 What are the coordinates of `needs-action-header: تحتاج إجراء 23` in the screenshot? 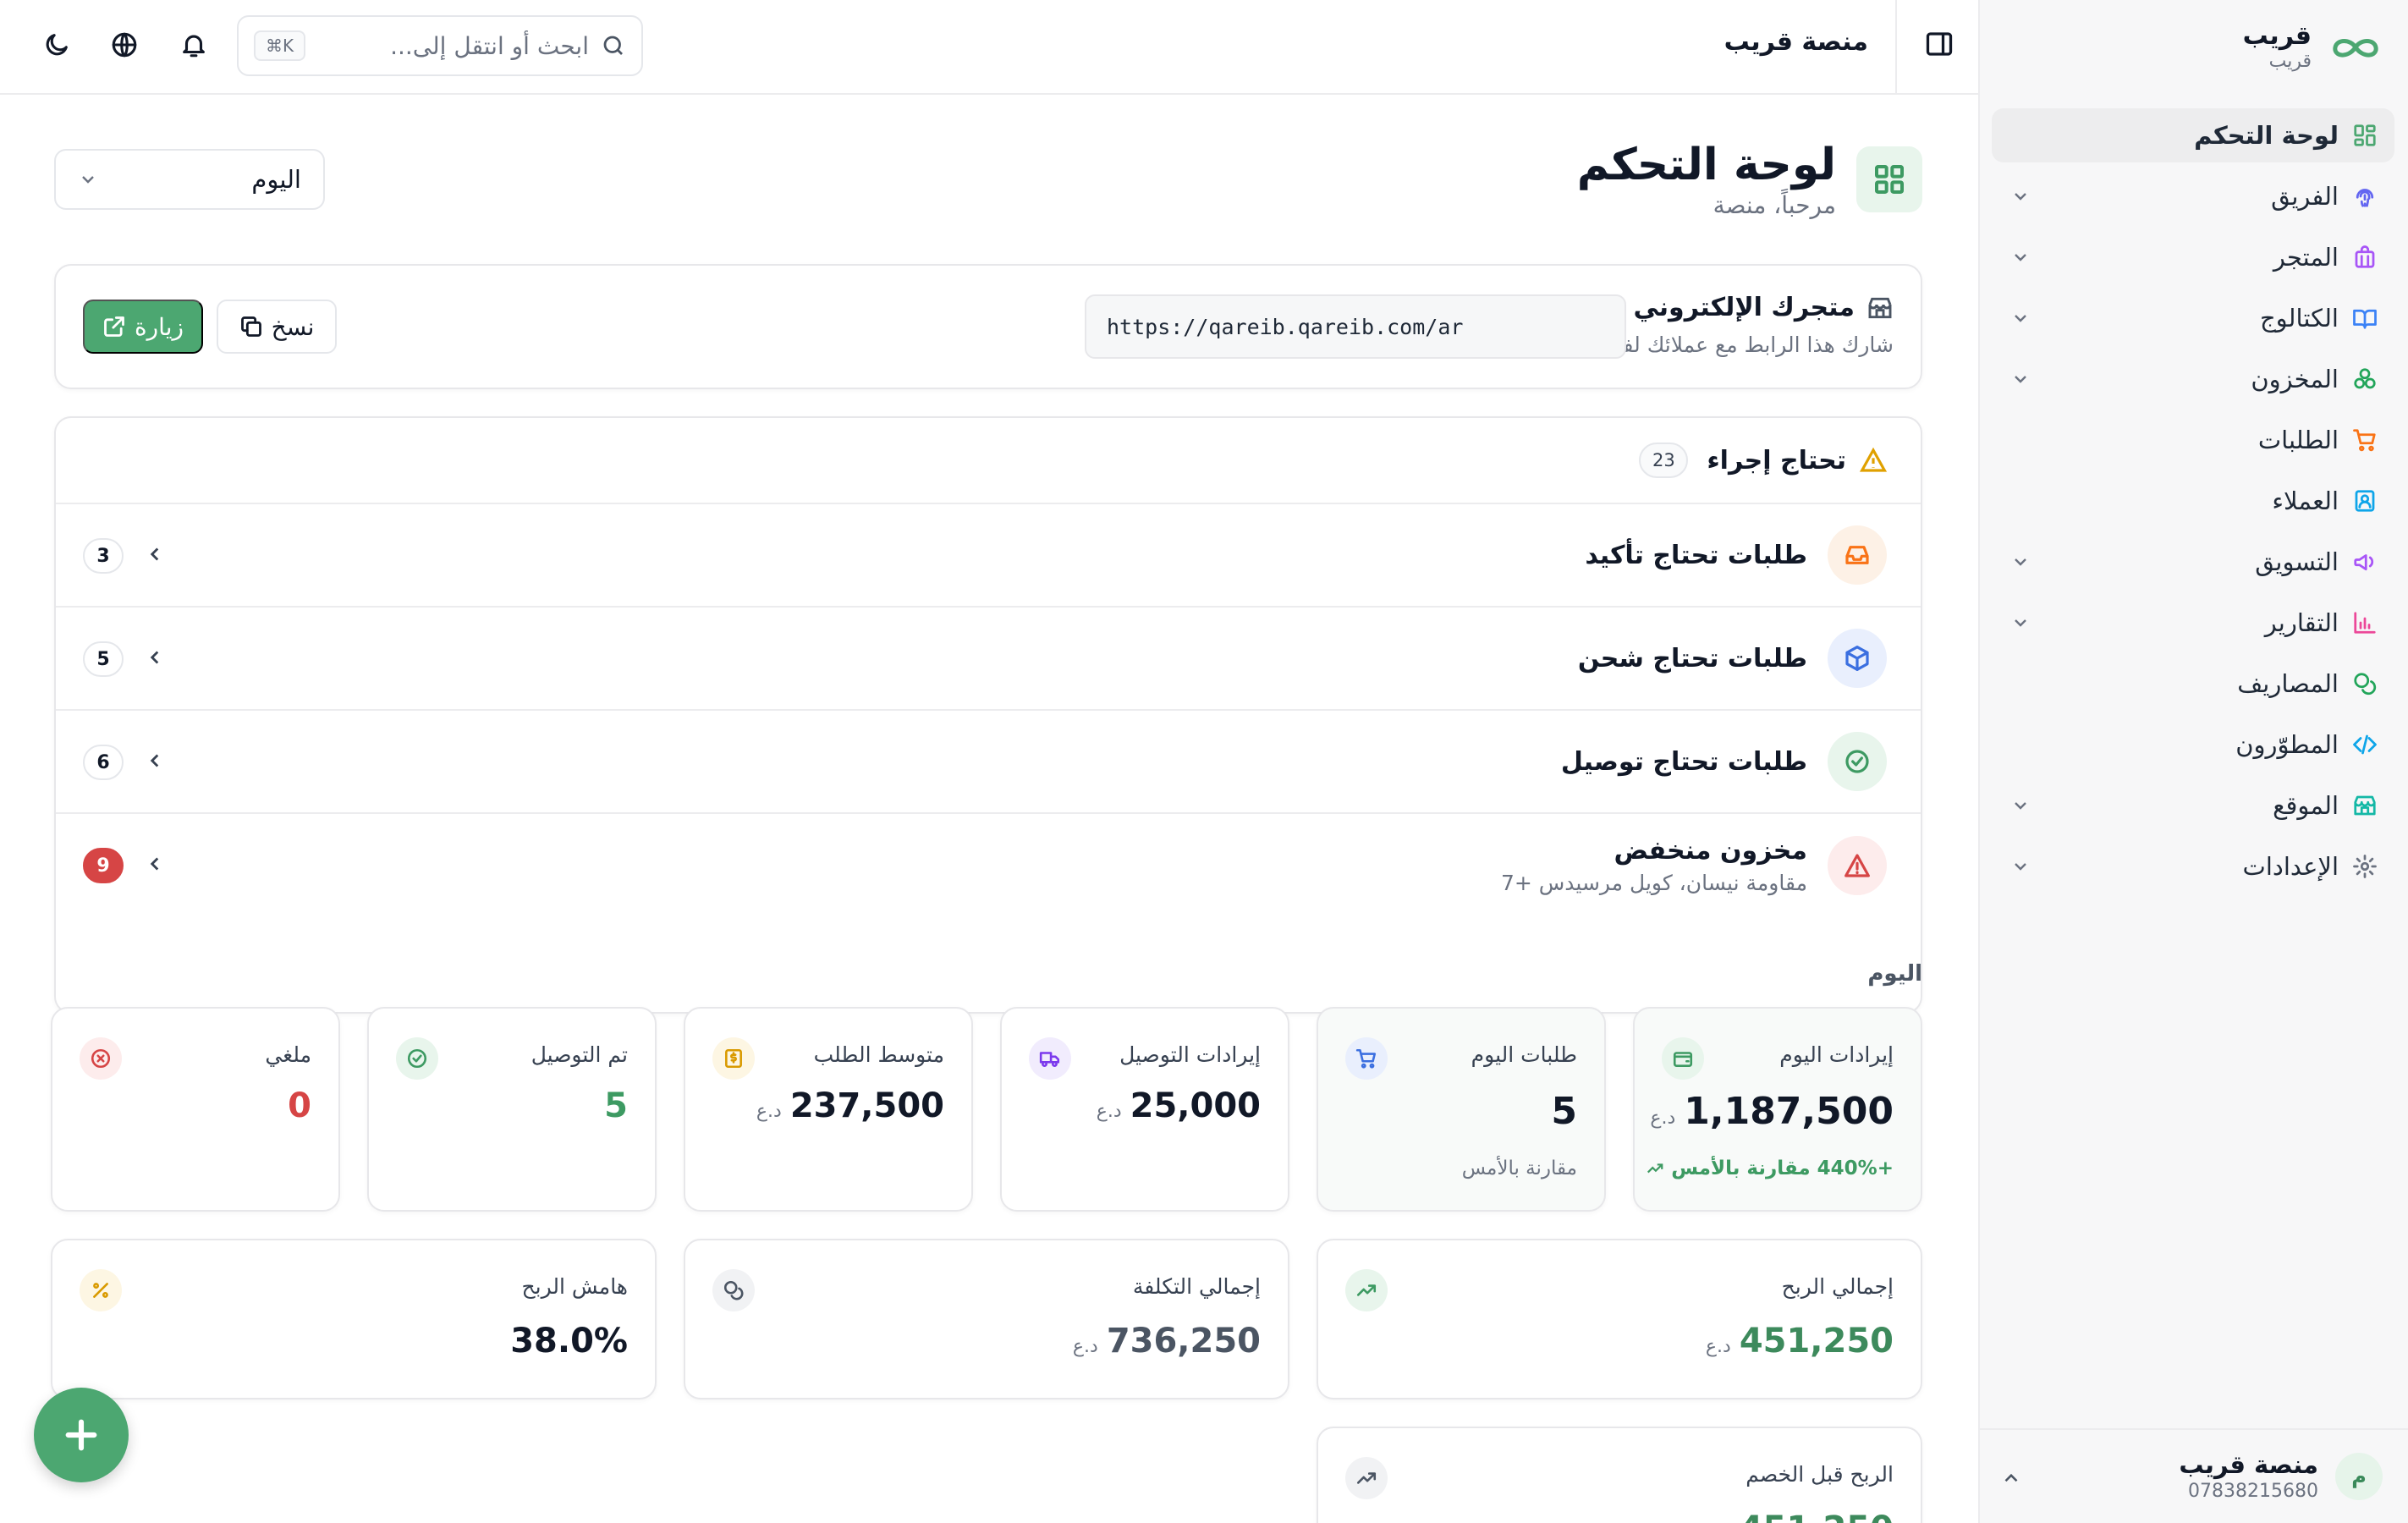 It's located at (988, 461).